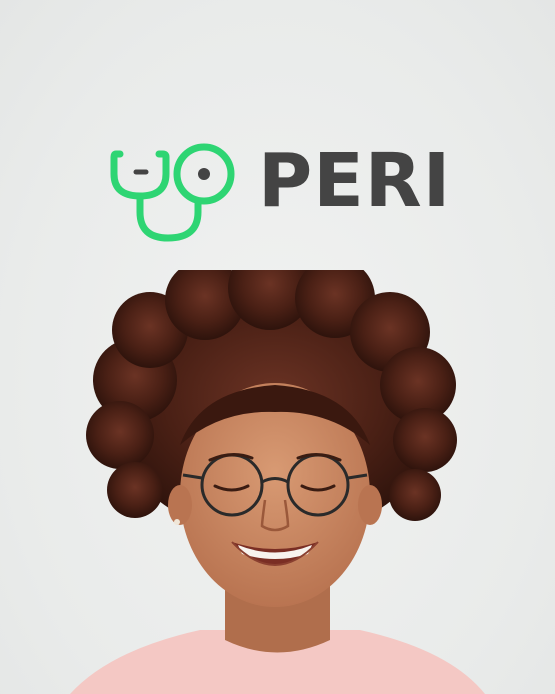 The height and width of the screenshot is (694, 555). I want to click on stethoscope-icon, so click(172, 192).